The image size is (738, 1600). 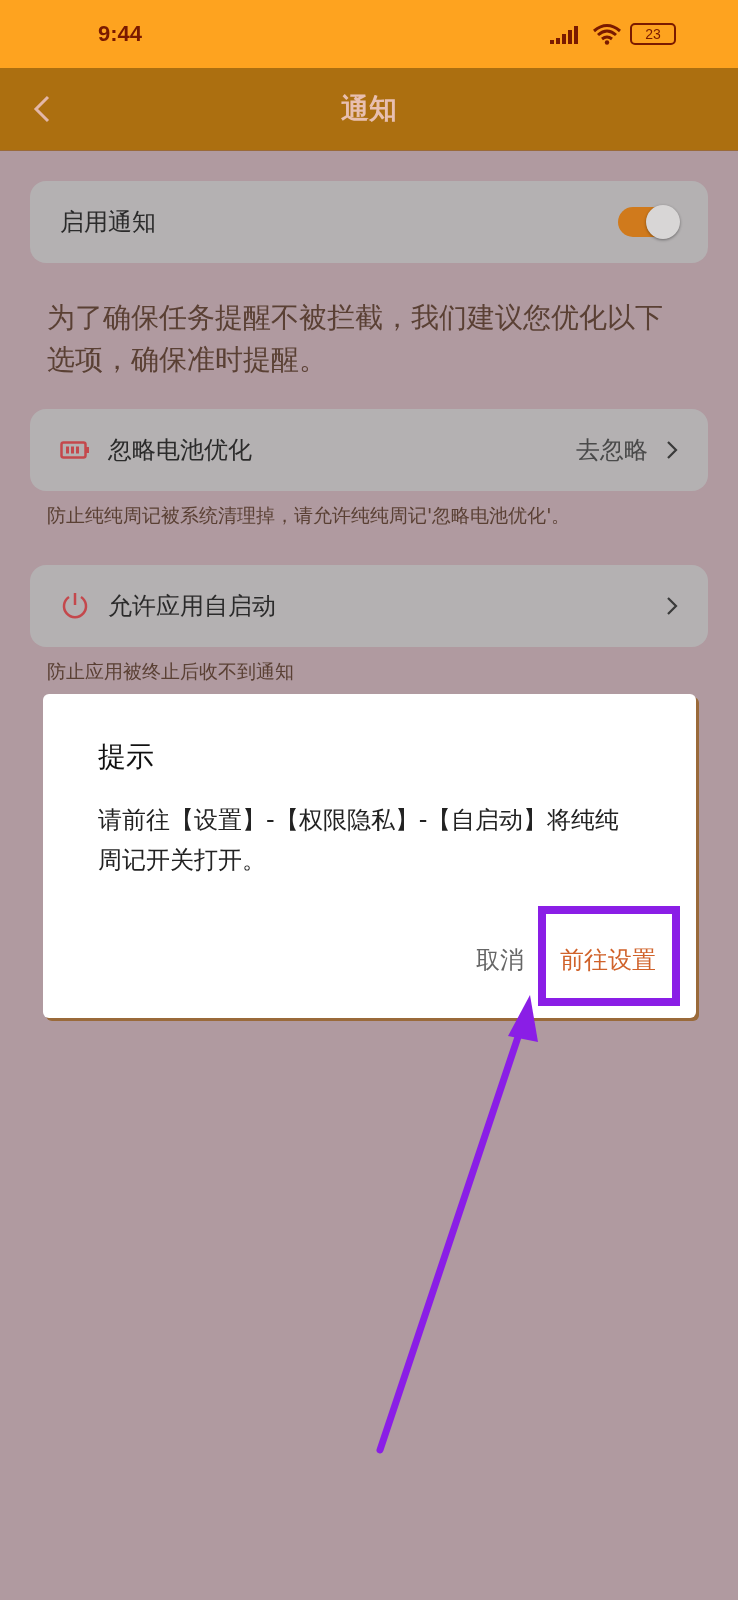 What do you see at coordinates (607, 34) in the screenshot?
I see `wifi-icon` at bounding box center [607, 34].